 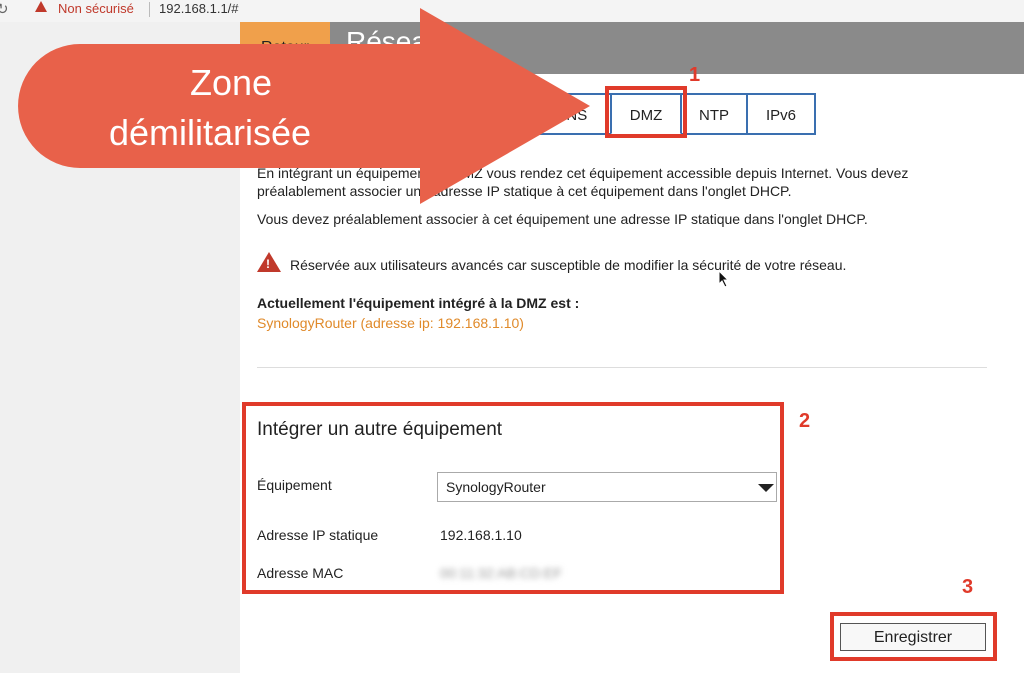 What do you see at coordinates (622, 367) in the screenshot?
I see `divider` at bounding box center [622, 367].